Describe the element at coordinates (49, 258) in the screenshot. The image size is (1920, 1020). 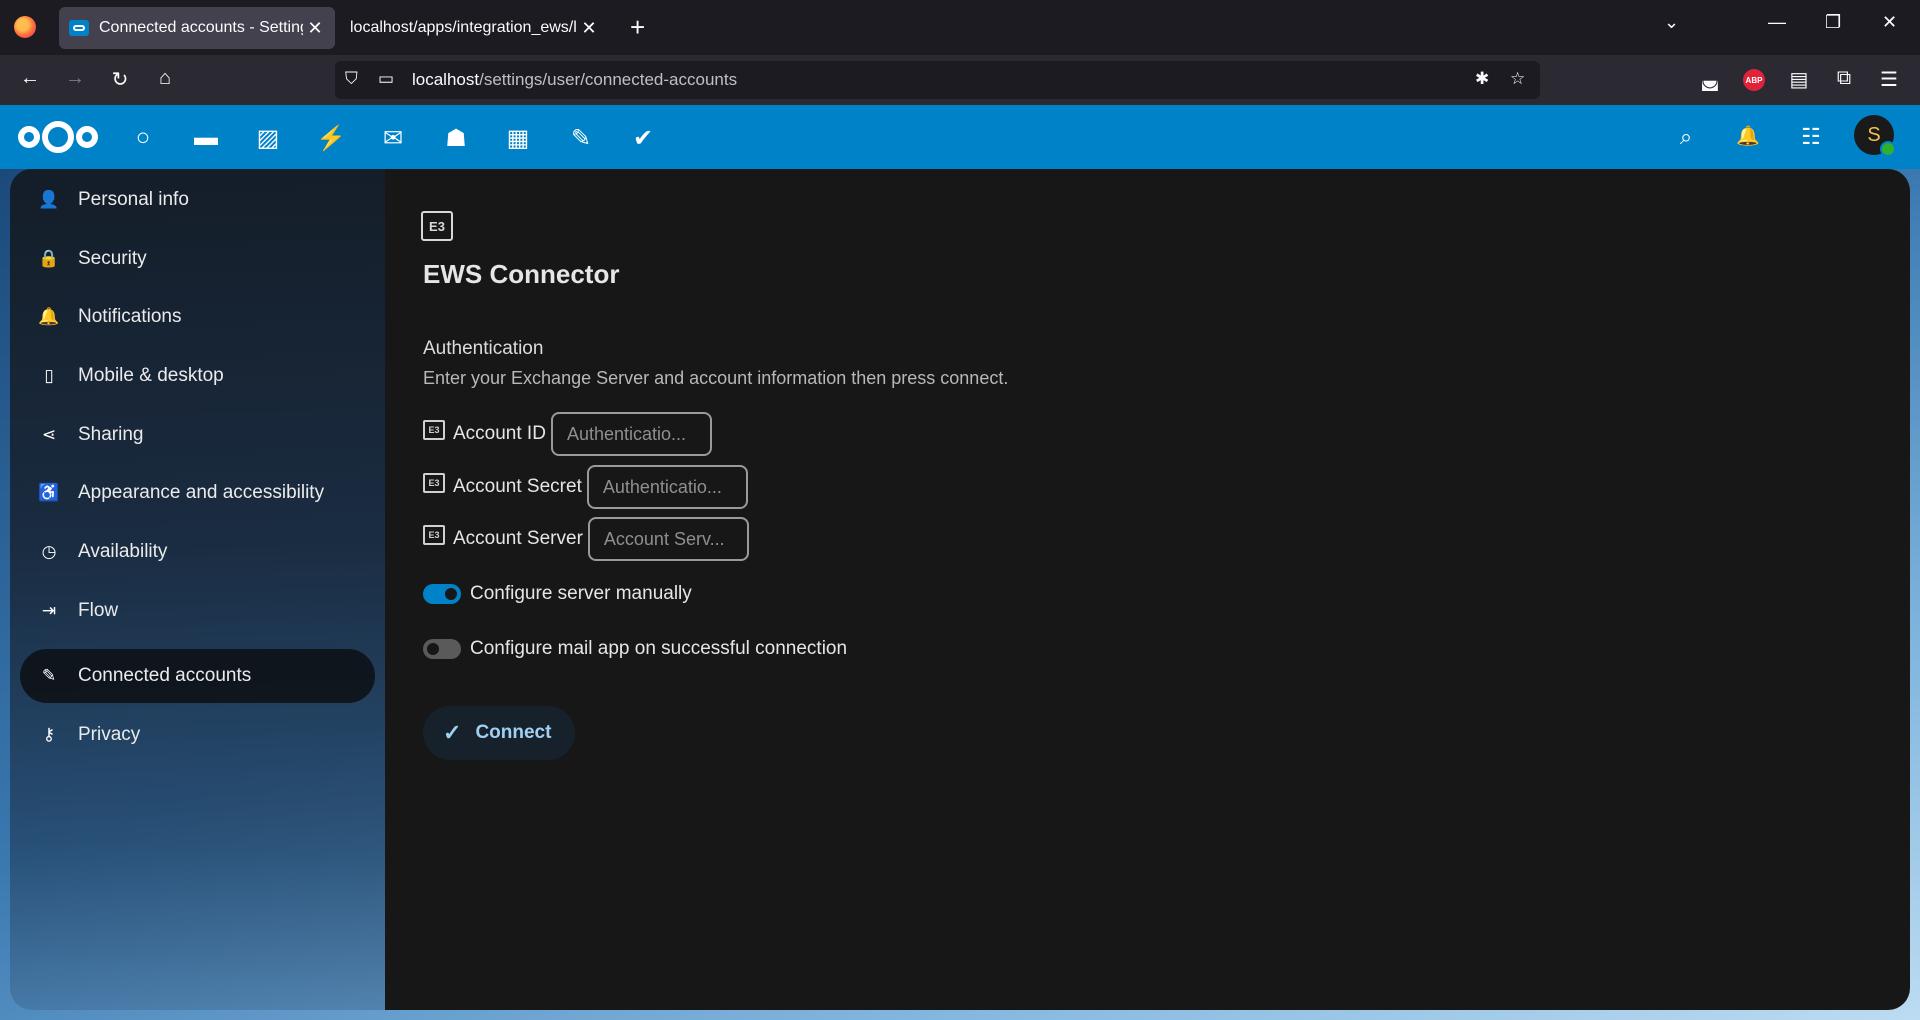
I see `lock-icon: 🔒` at that location.